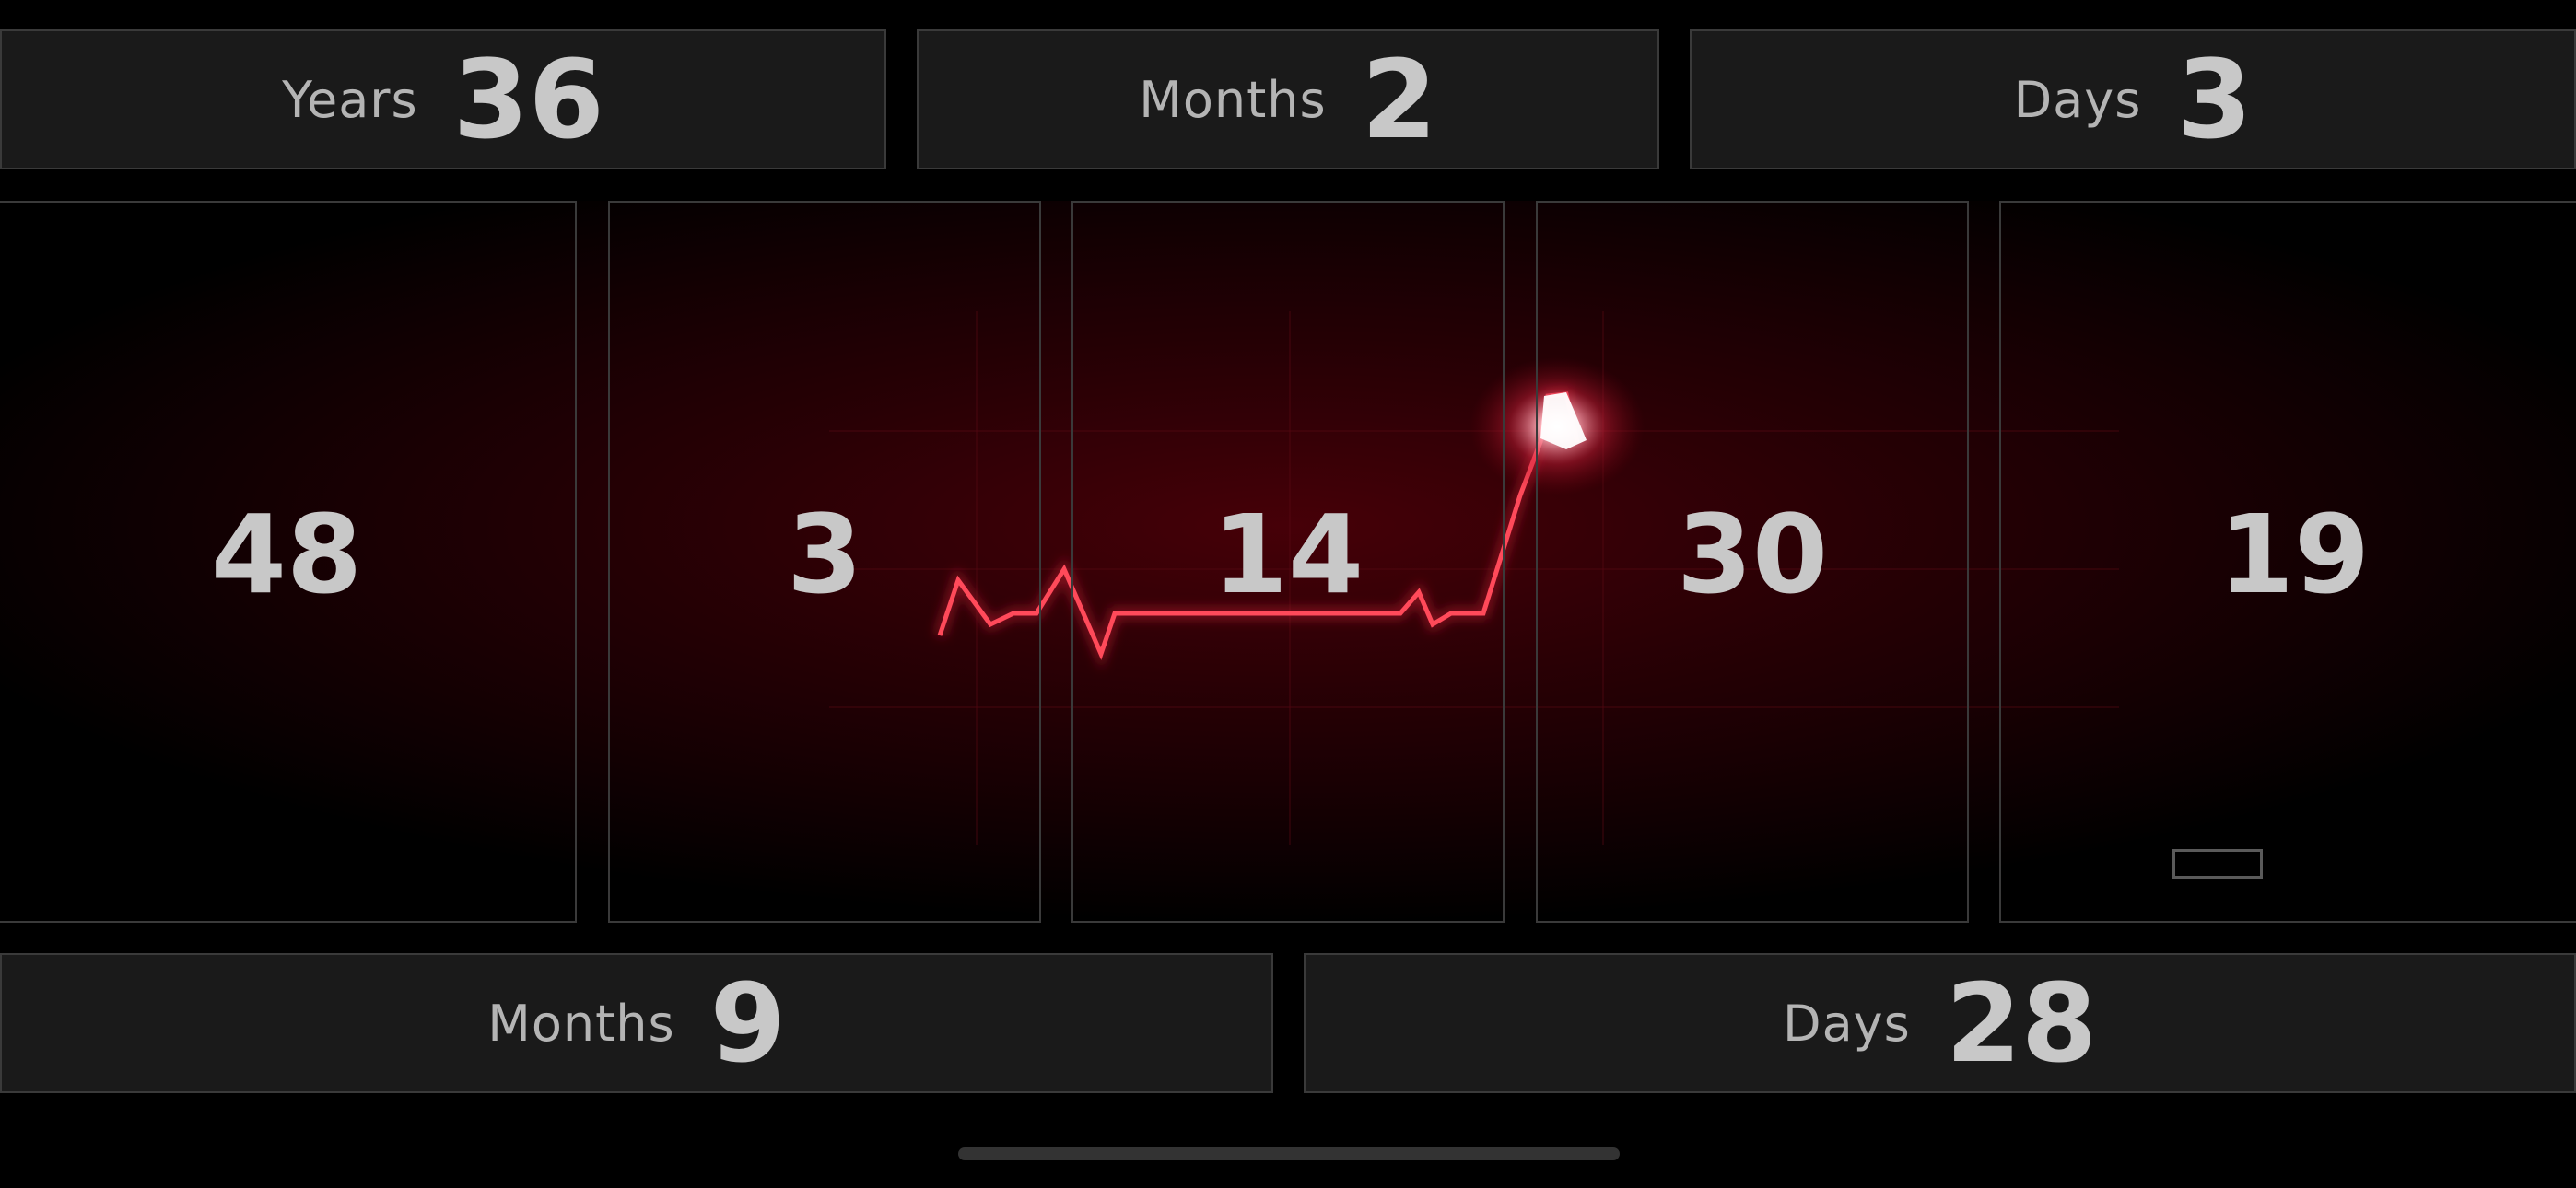 Image resolution: width=2576 pixels, height=1188 pixels. I want to click on count-tile: 30, so click(1752, 562).